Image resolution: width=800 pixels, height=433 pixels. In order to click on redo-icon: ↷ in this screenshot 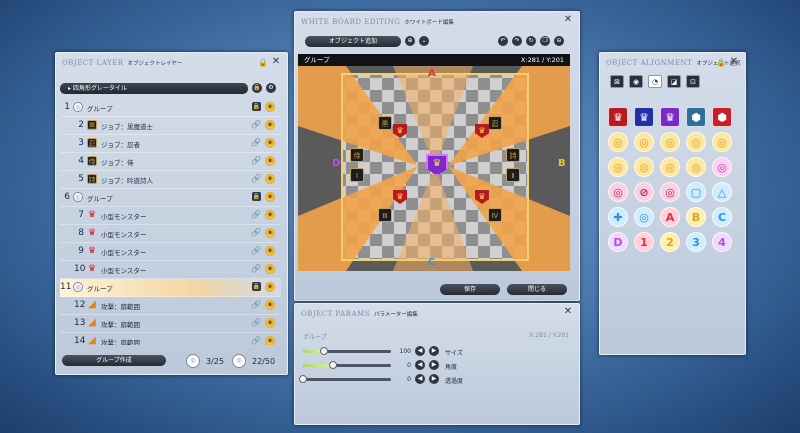, I will do `click(517, 41)`.